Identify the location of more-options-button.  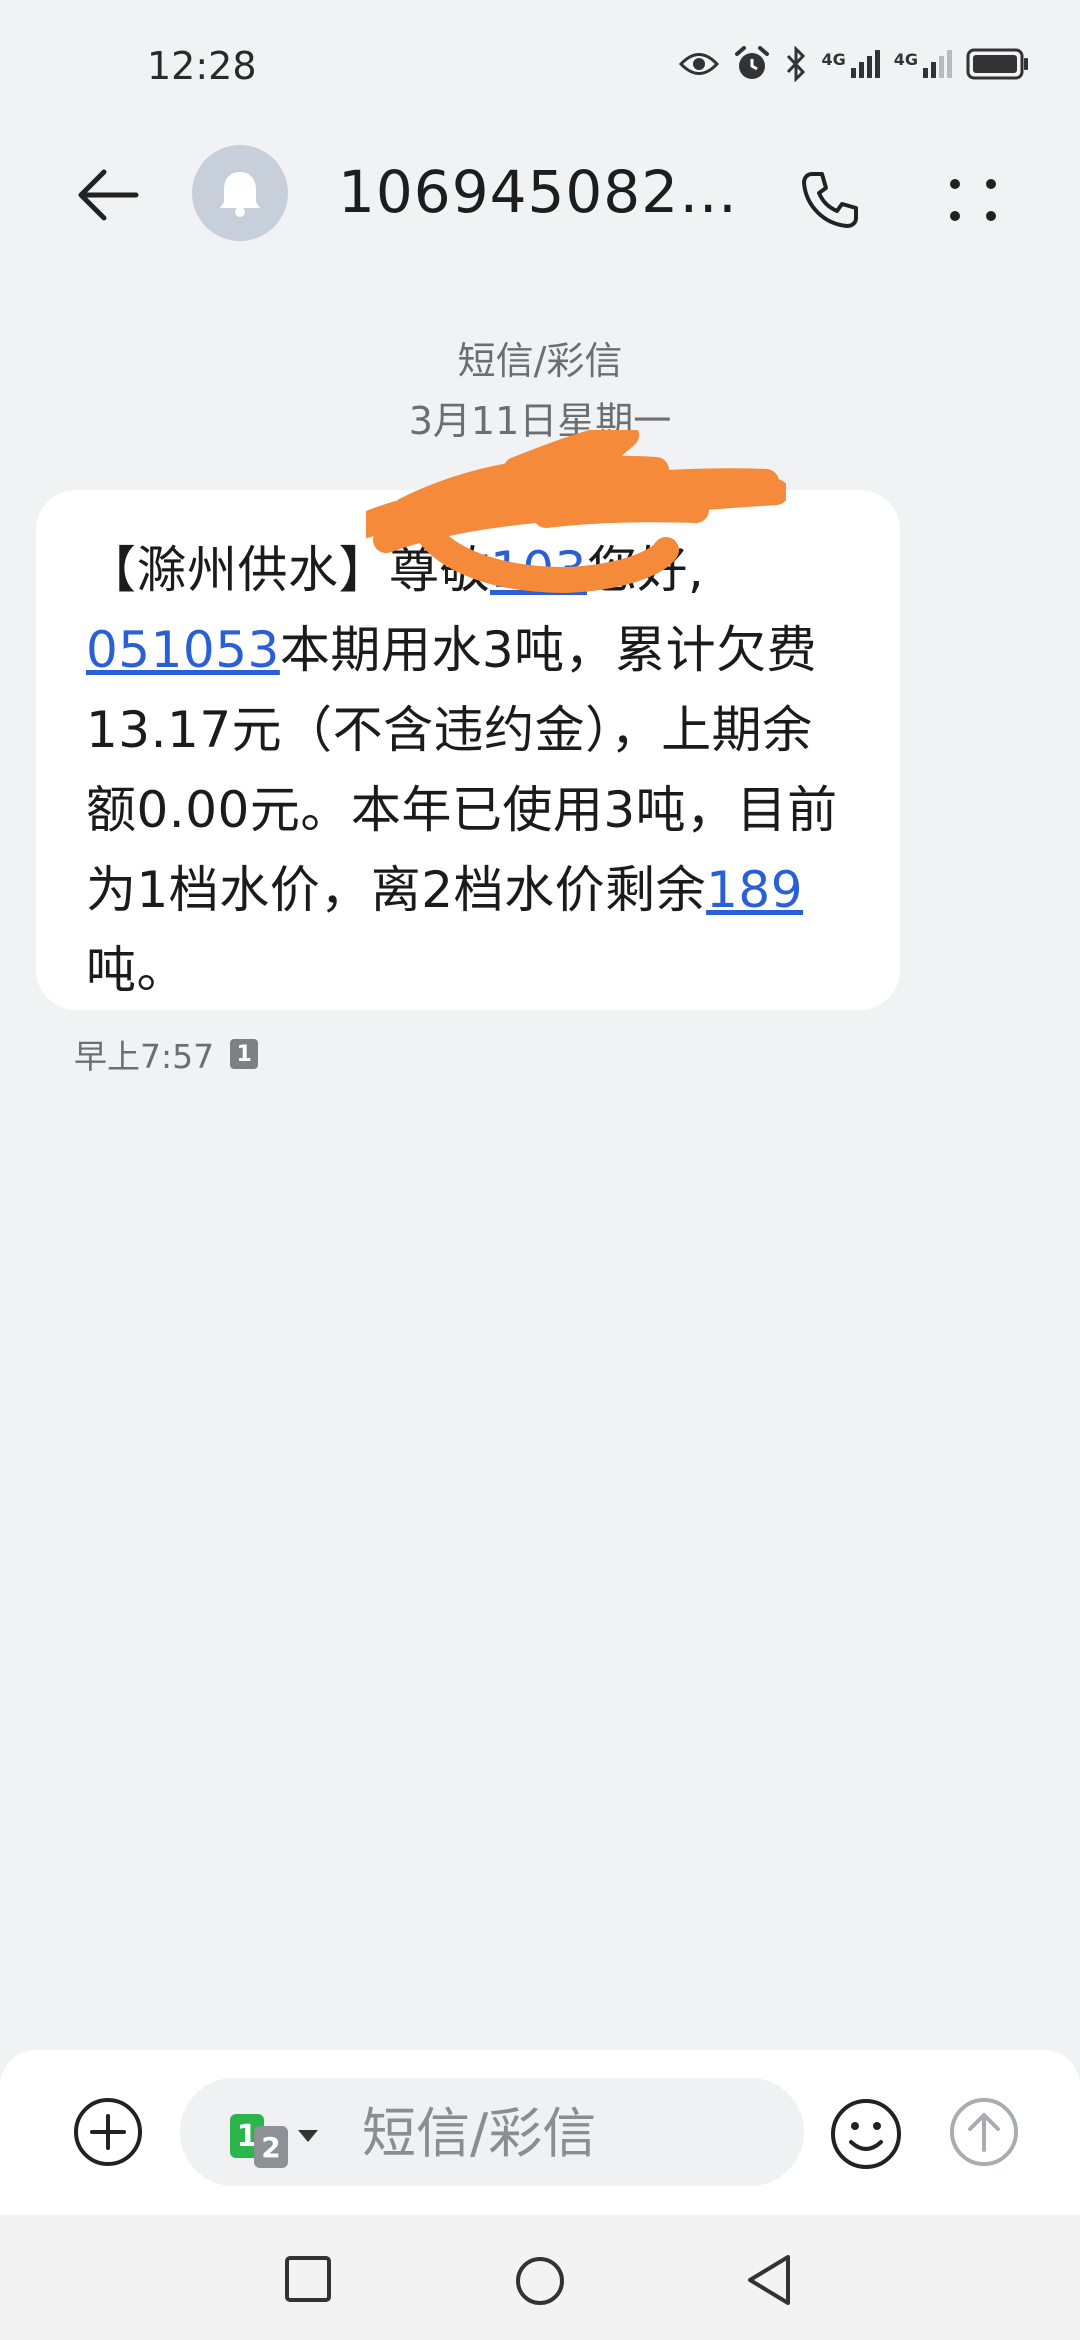
(973, 200).